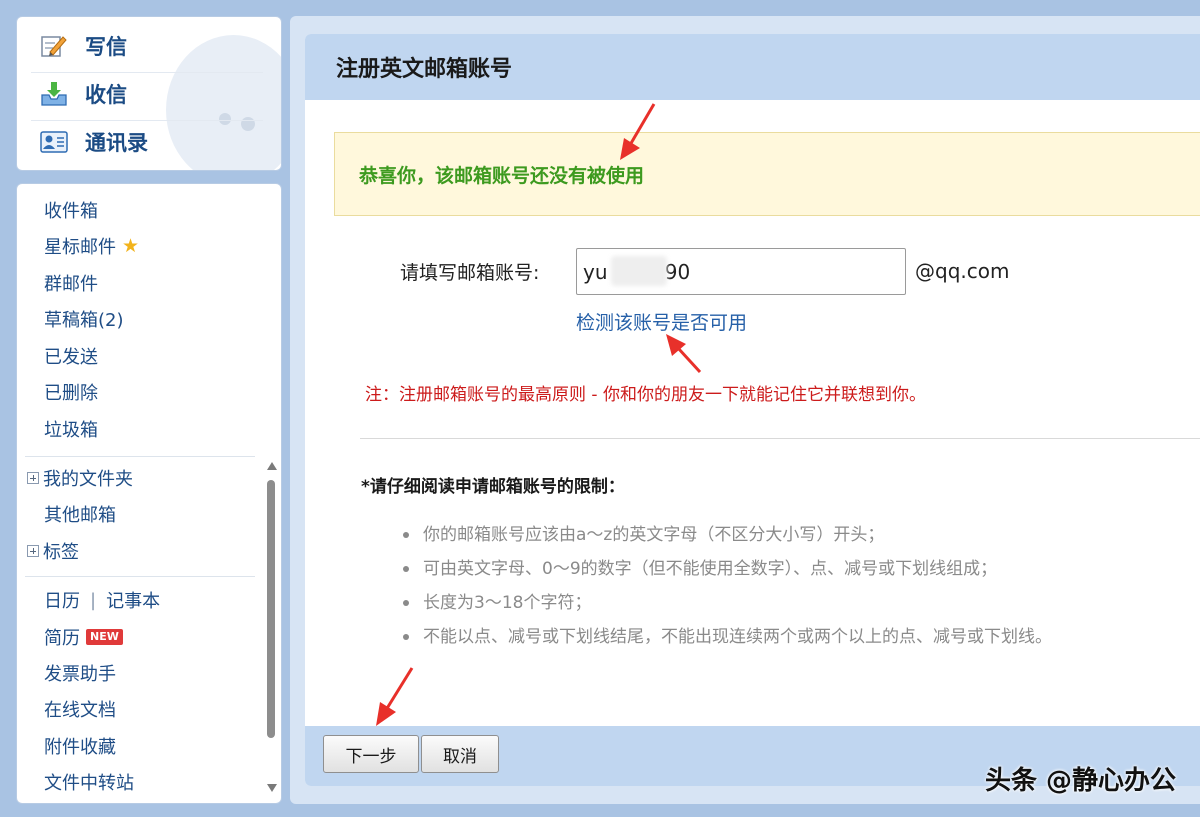 The width and height of the screenshot is (1200, 817). I want to click on online-docs-label: 在线文档, so click(80, 710).